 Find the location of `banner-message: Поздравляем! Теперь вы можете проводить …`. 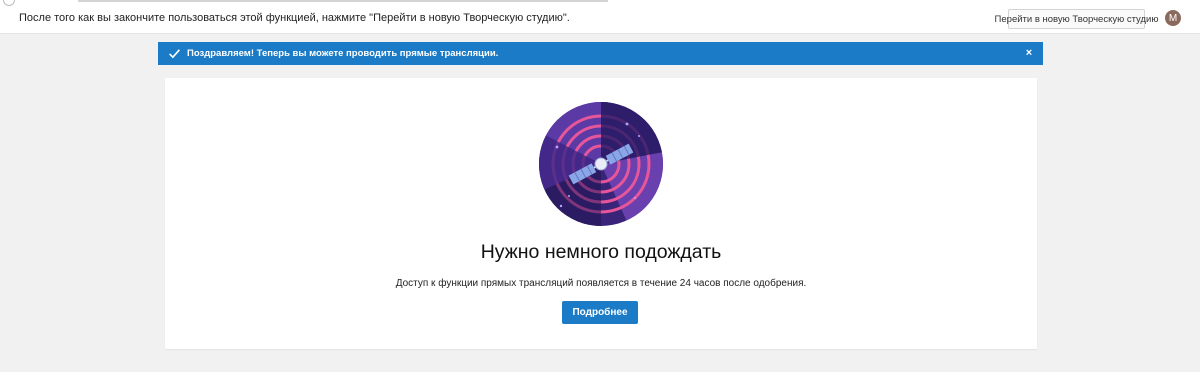

banner-message: Поздравляем! Теперь вы можете проводить … is located at coordinates (343, 53).